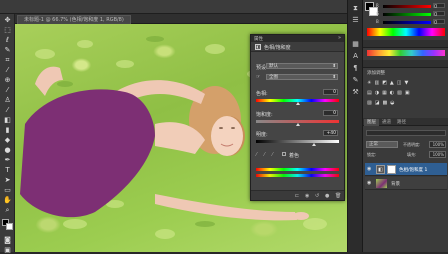  What do you see at coordinates (298, 124) in the screenshot?
I see `saturation-slider-thumb` at bounding box center [298, 124].